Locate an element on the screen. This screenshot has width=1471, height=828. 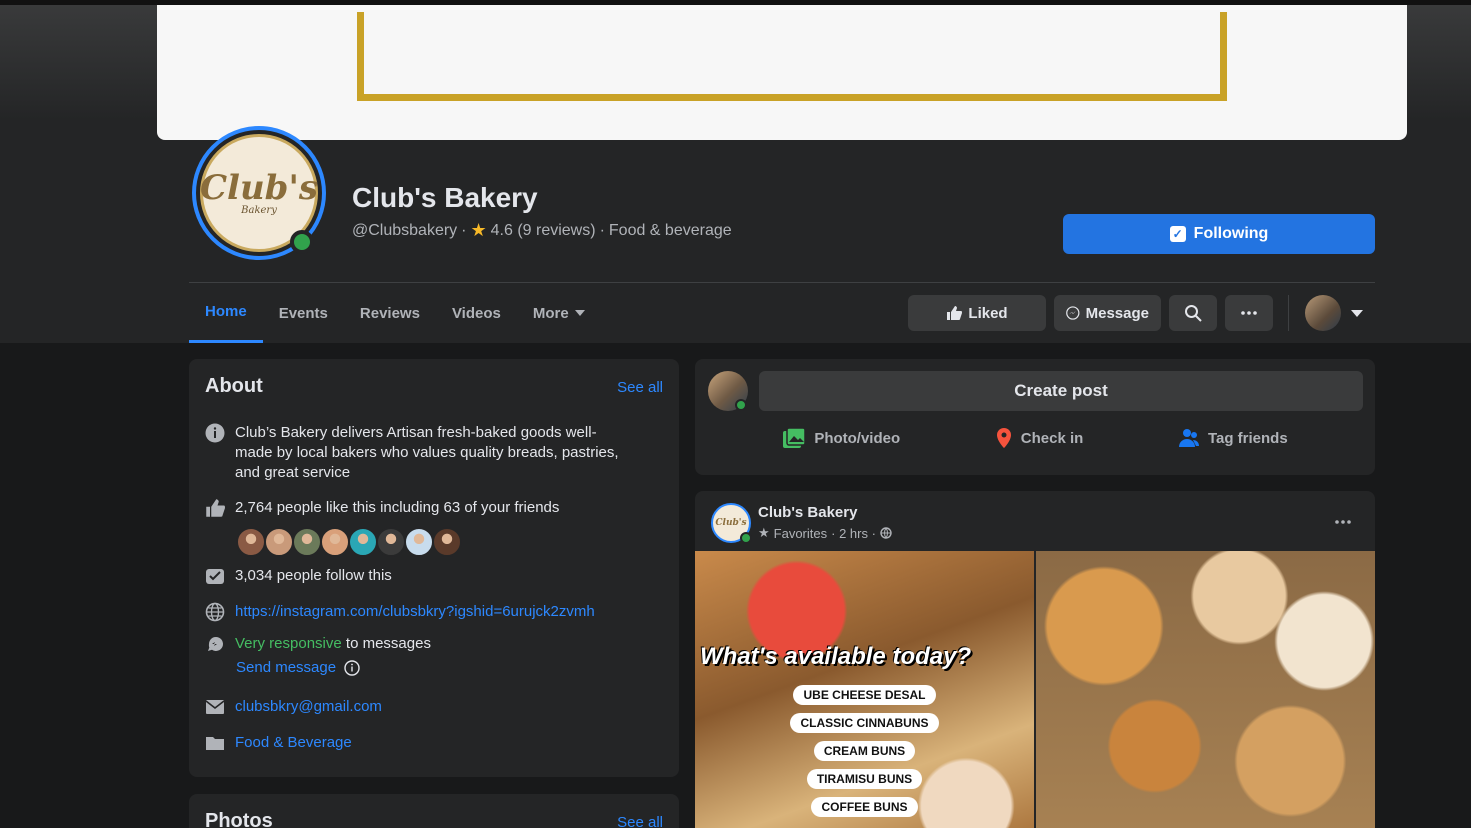
tag-friends-label: Tag friends is located at coordinates (1247, 438).